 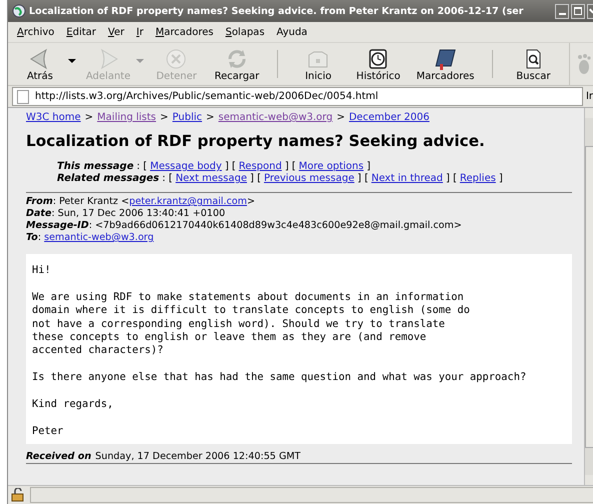 I want to click on header-name: From, so click(x=39, y=201).